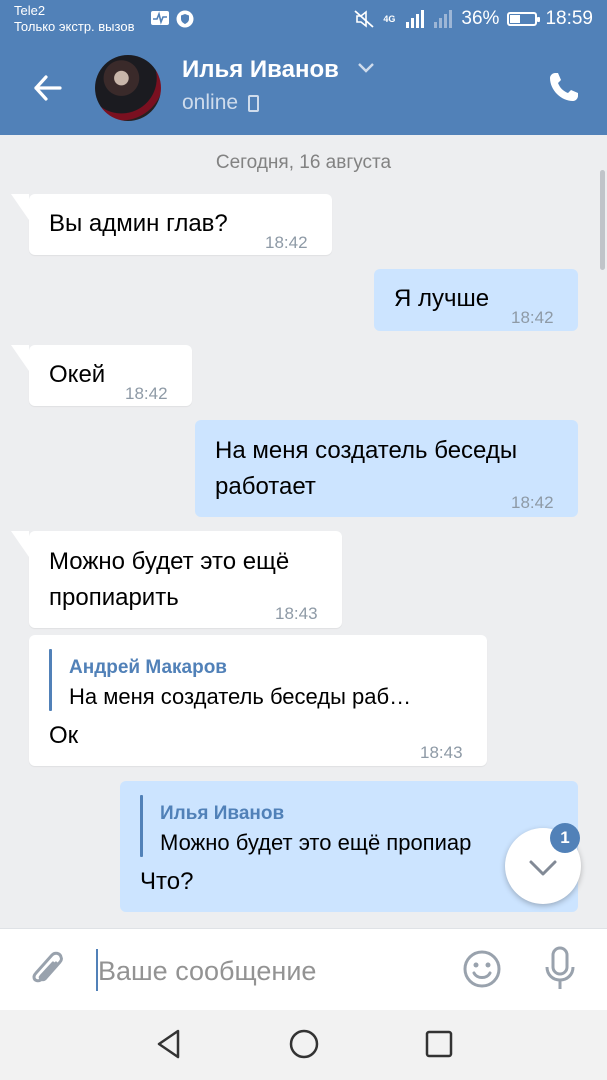 Image resolution: width=607 pixels, height=1080 pixels. Describe the element at coordinates (74, 26) in the screenshot. I see `carrier-note: Только экстр. вызов` at that location.